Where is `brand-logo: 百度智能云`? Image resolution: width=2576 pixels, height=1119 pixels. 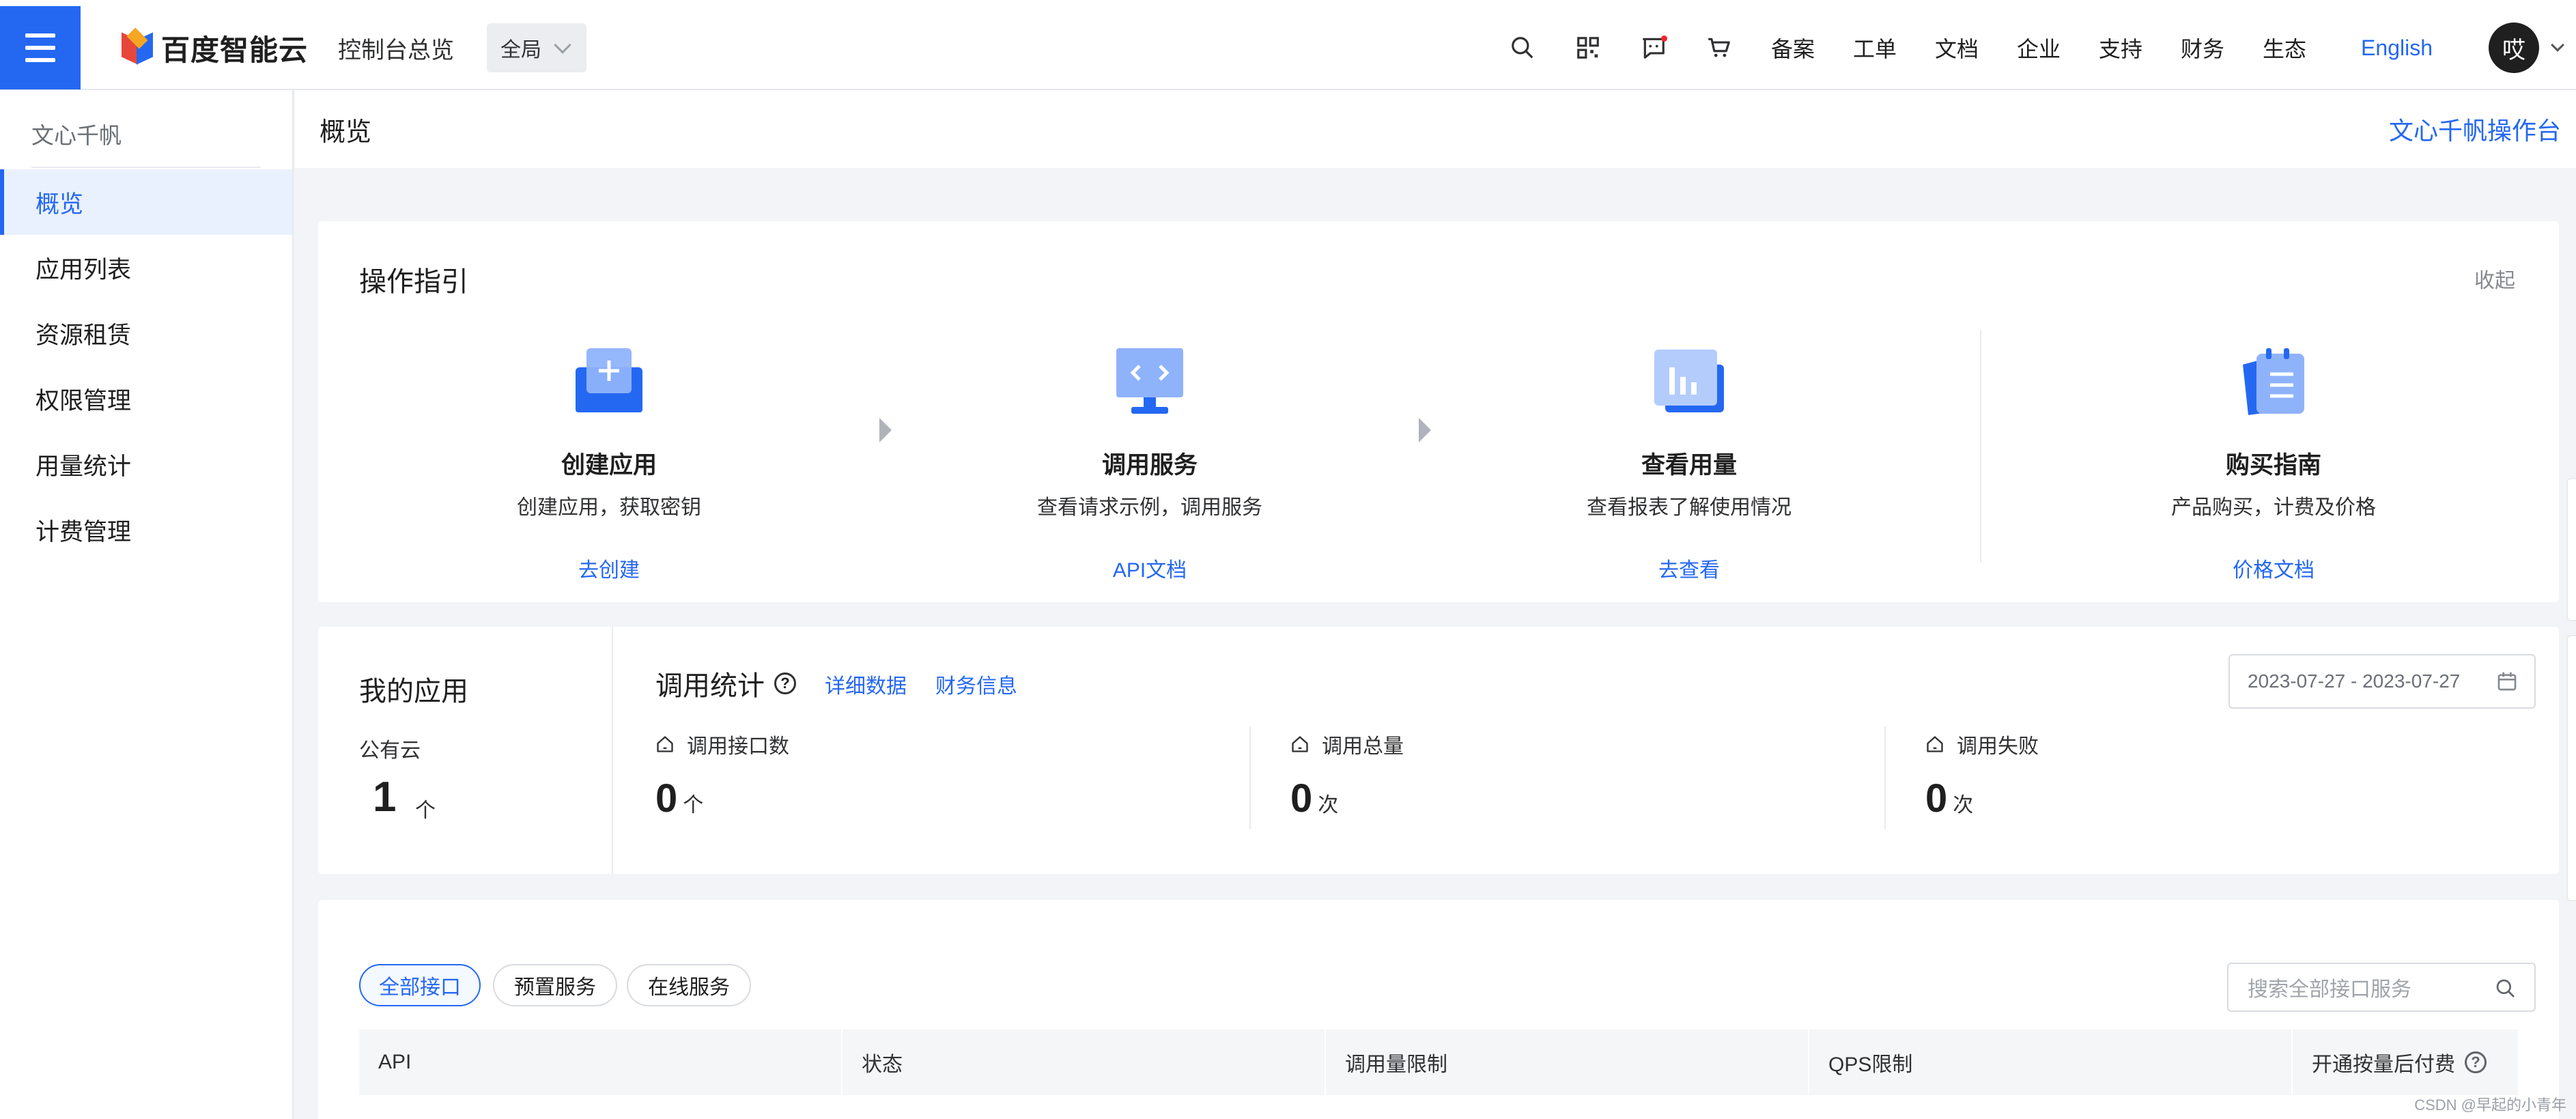
brand-logo: 百度智能云 is located at coordinates (215, 48).